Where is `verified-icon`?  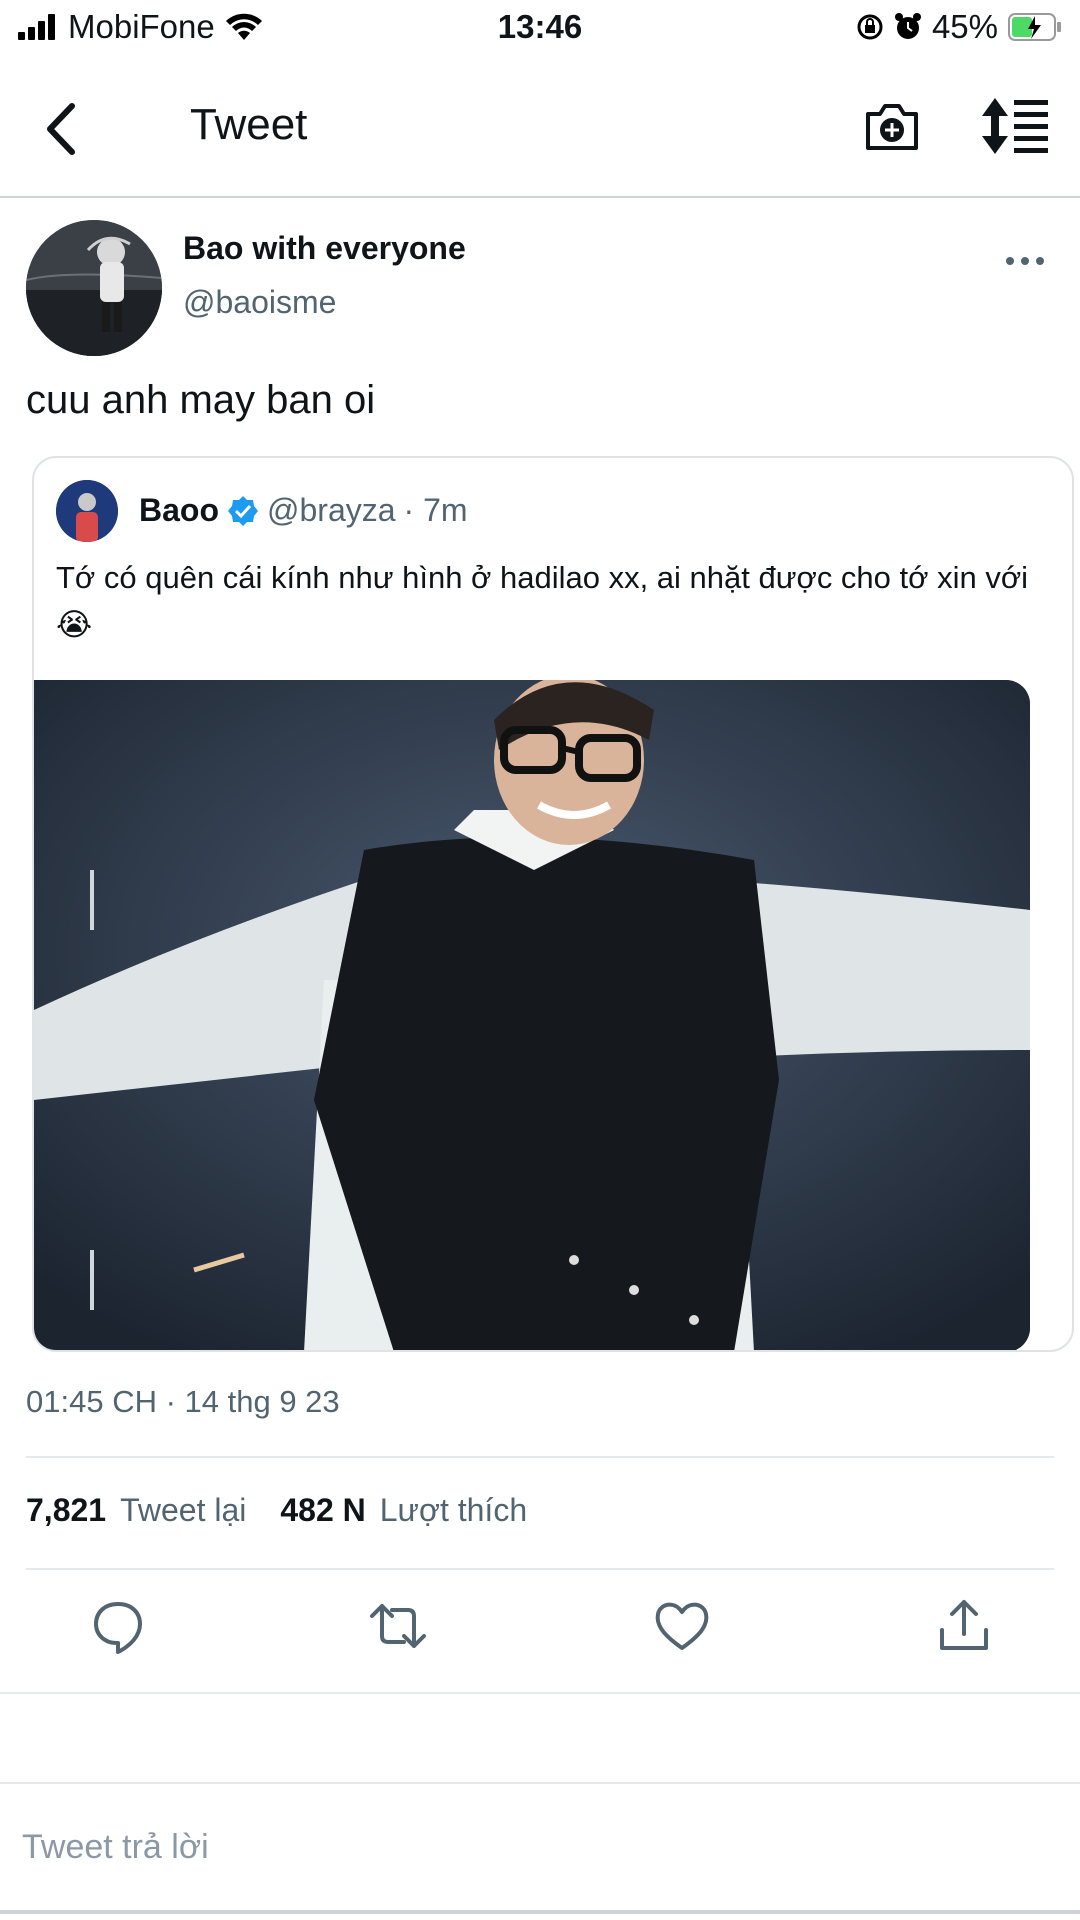 verified-icon is located at coordinates (243, 510).